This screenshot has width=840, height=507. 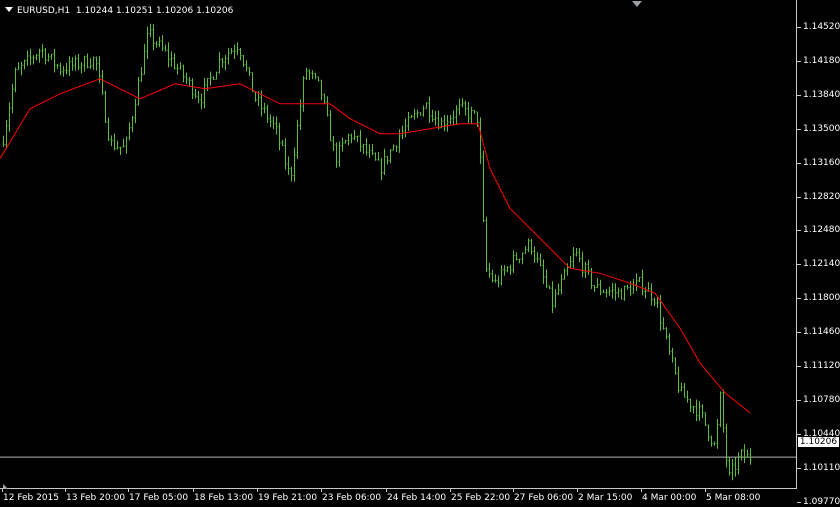 I want to click on price-label: 1.14180, so click(x=821, y=60).